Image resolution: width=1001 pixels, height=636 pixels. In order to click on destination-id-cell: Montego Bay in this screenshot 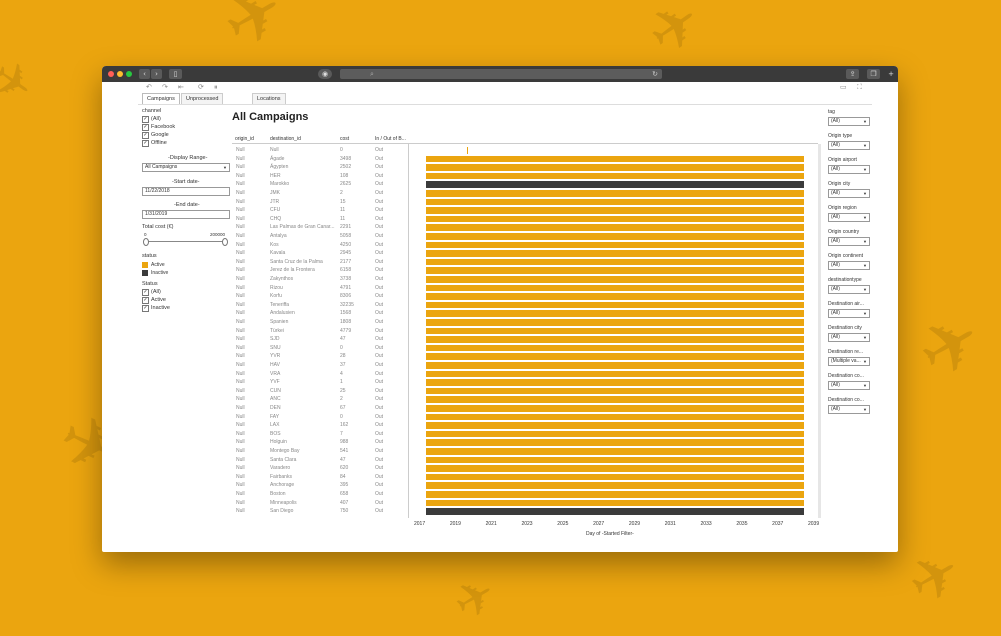, I will do `click(285, 451)`.